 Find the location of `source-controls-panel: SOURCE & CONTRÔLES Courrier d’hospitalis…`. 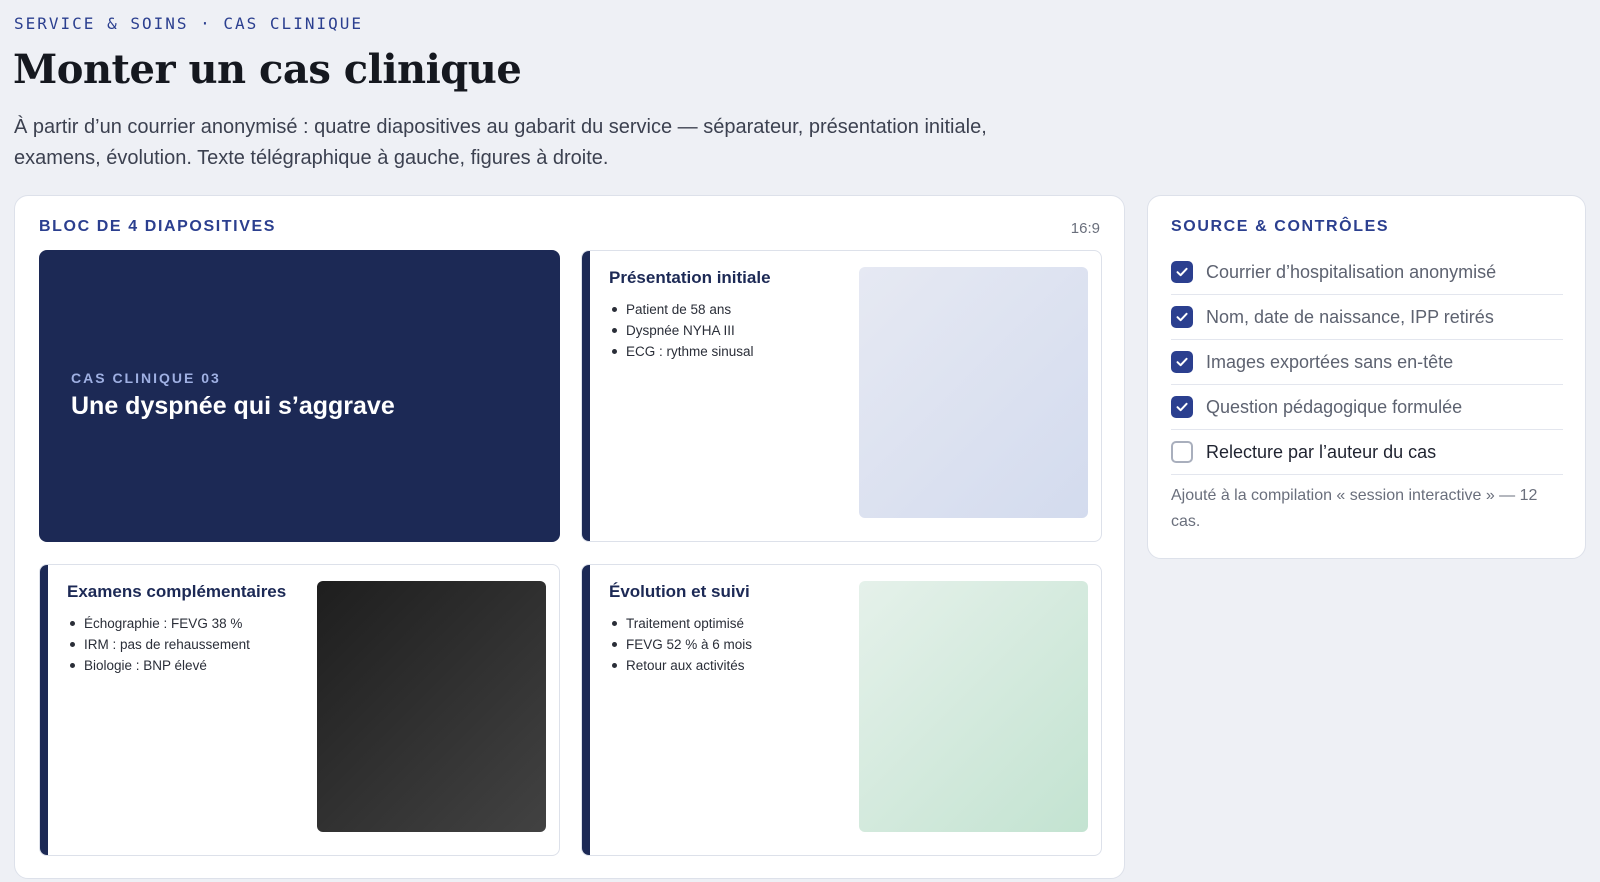

source-controls-panel: SOURCE & CONTRÔLES Courrier d’hospitalis… is located at coordinates (1366, 377).